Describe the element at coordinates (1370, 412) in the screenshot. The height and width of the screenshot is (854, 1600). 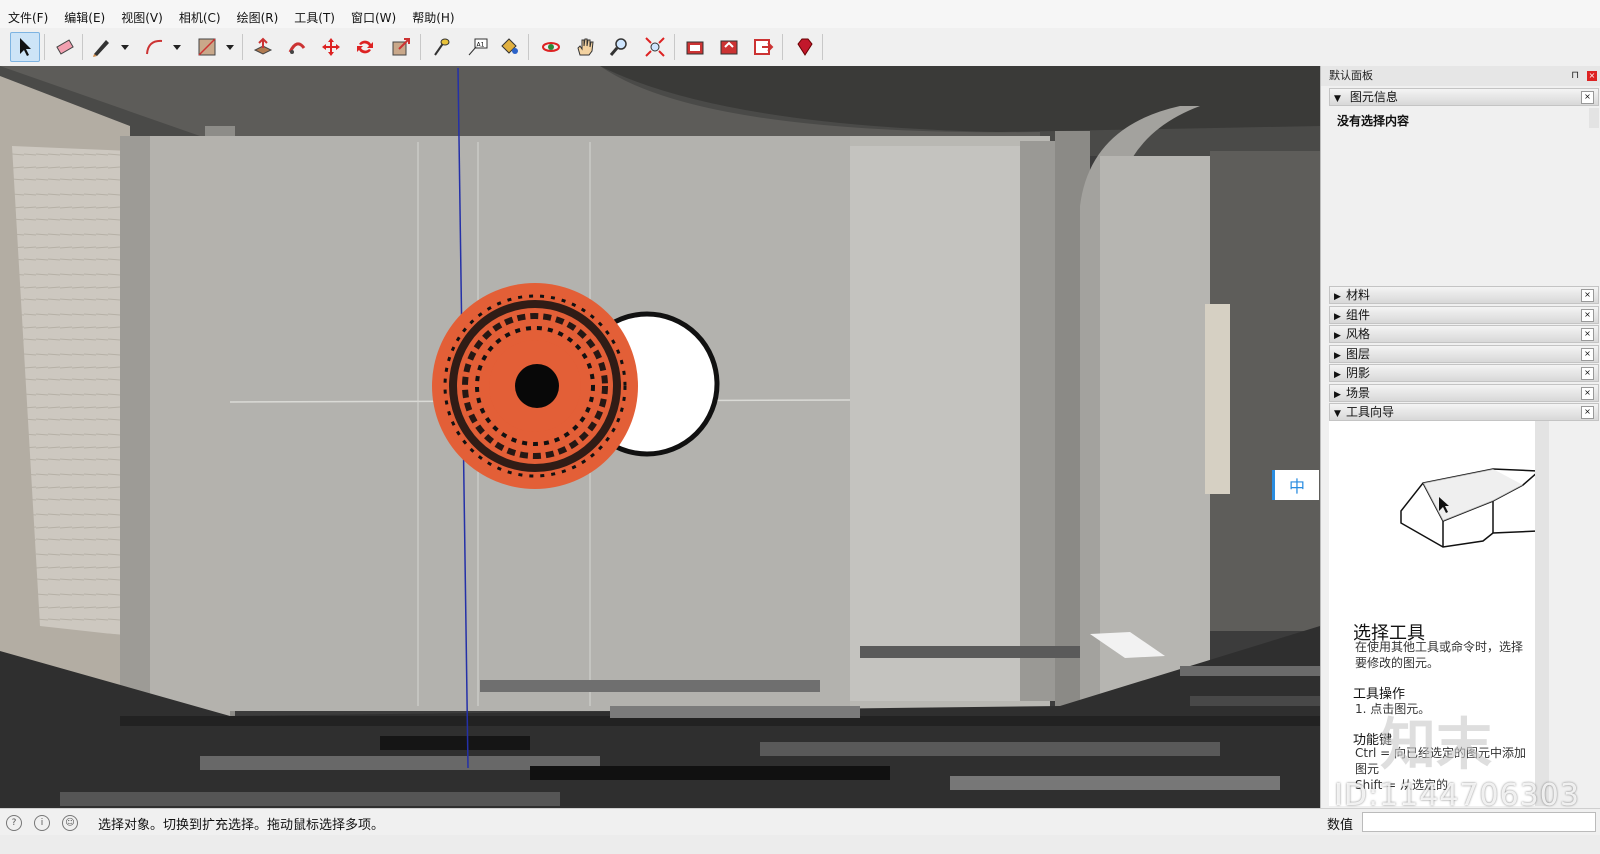
I see `panel-instructor-label: 工具向导` at that location.